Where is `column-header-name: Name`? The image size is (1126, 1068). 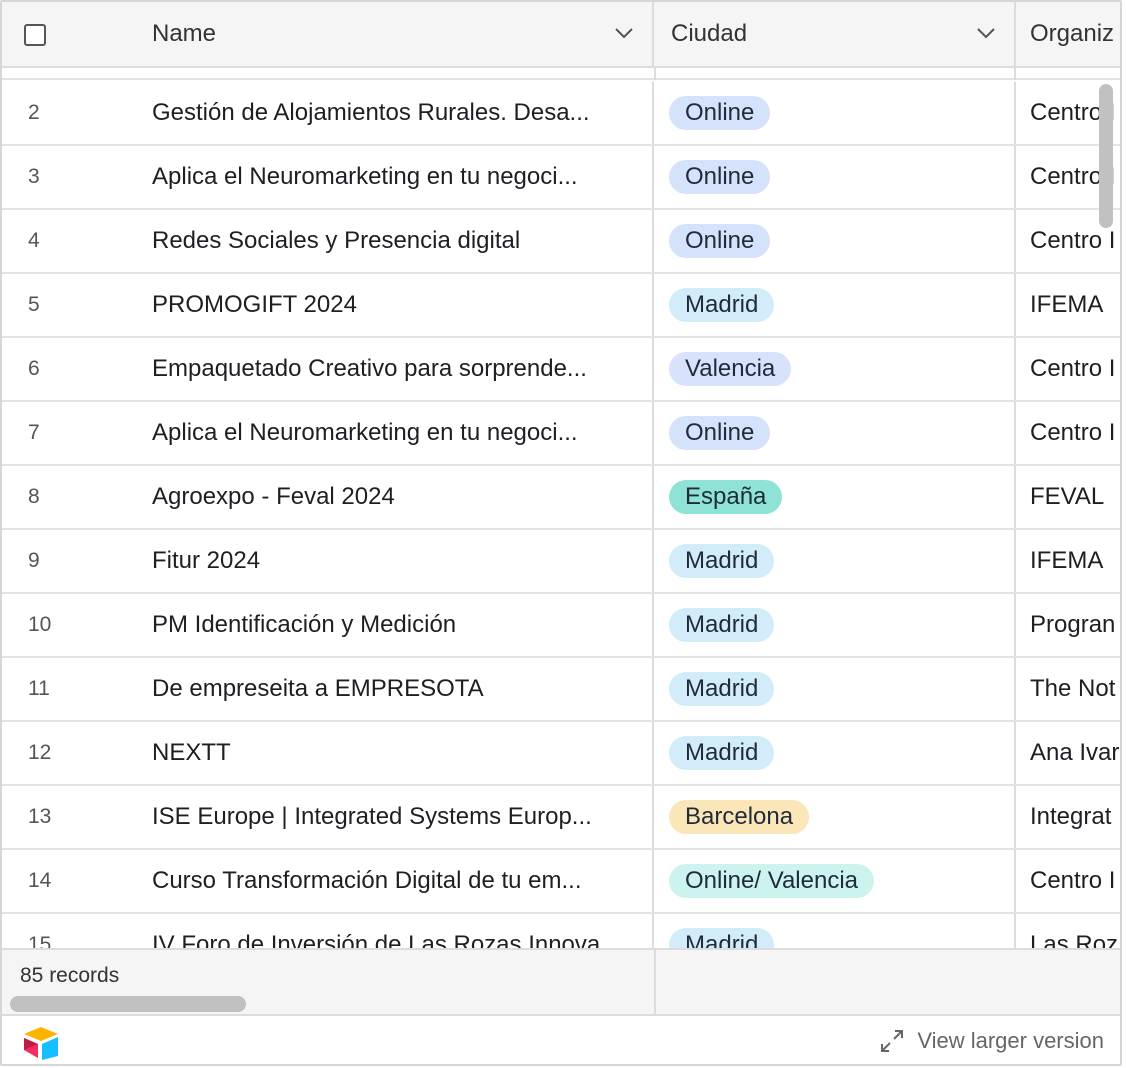 column-header-name: Name is located at coordinates (403, 34).